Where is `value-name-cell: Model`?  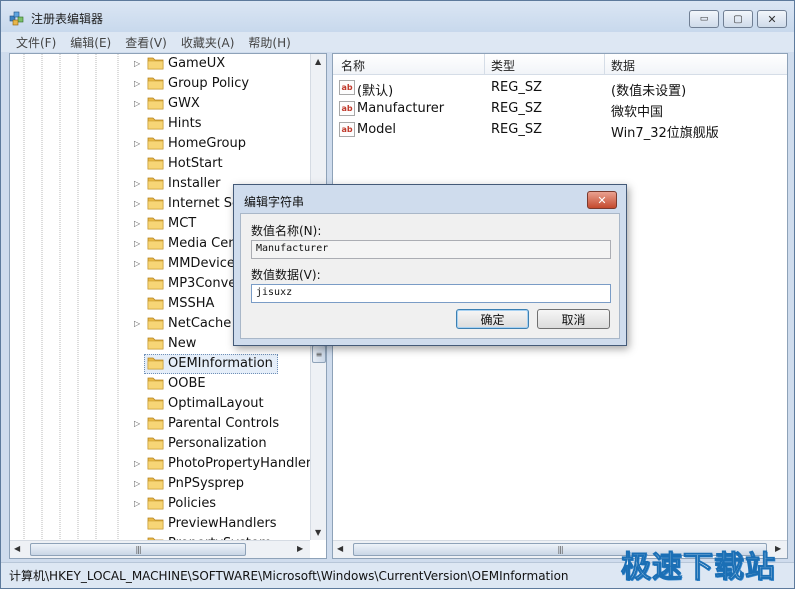
value-name-cell: Model is located at coordinates (377, 129).